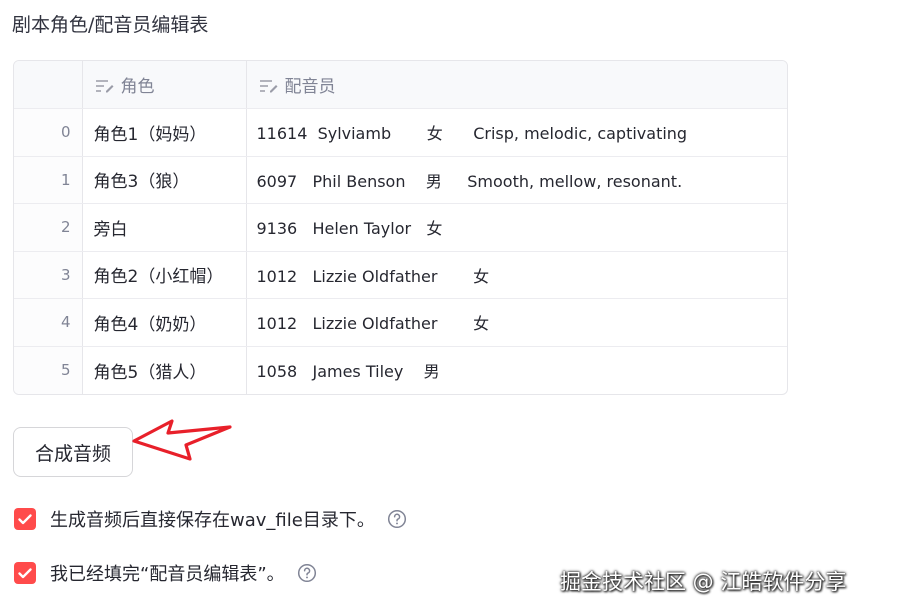  What do you see at coordinates (48, 85) in the screenshot?
I see `index-column-header` at bounding box center [48, 85].